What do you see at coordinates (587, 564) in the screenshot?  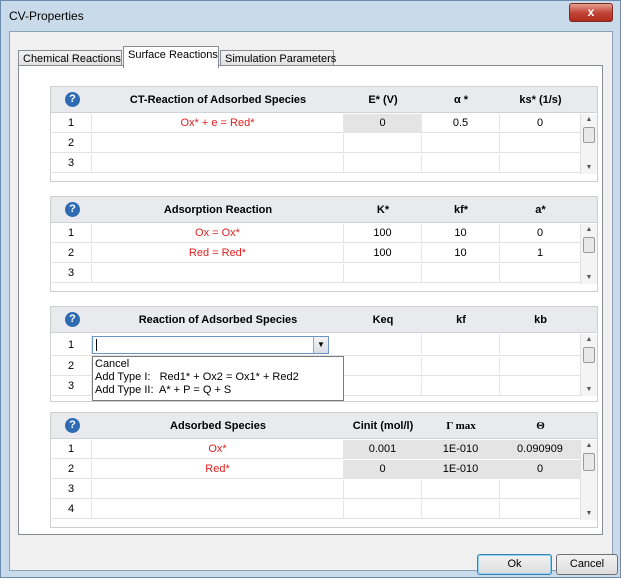 I see `cancel-button: Cancel` at bounding box center [587, 564].